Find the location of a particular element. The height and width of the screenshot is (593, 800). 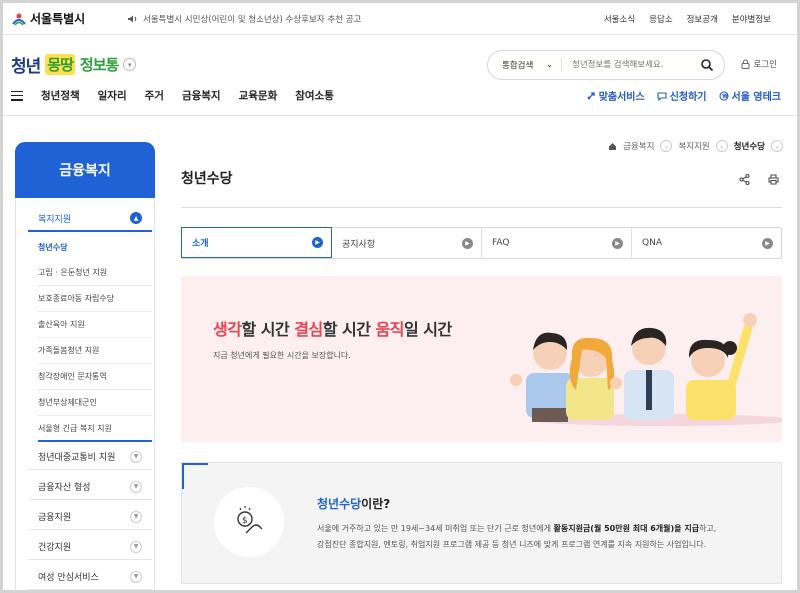

side-nav-group-women-safety: 여성 안심서비스 ▼ is located at coordinates (90, 577).